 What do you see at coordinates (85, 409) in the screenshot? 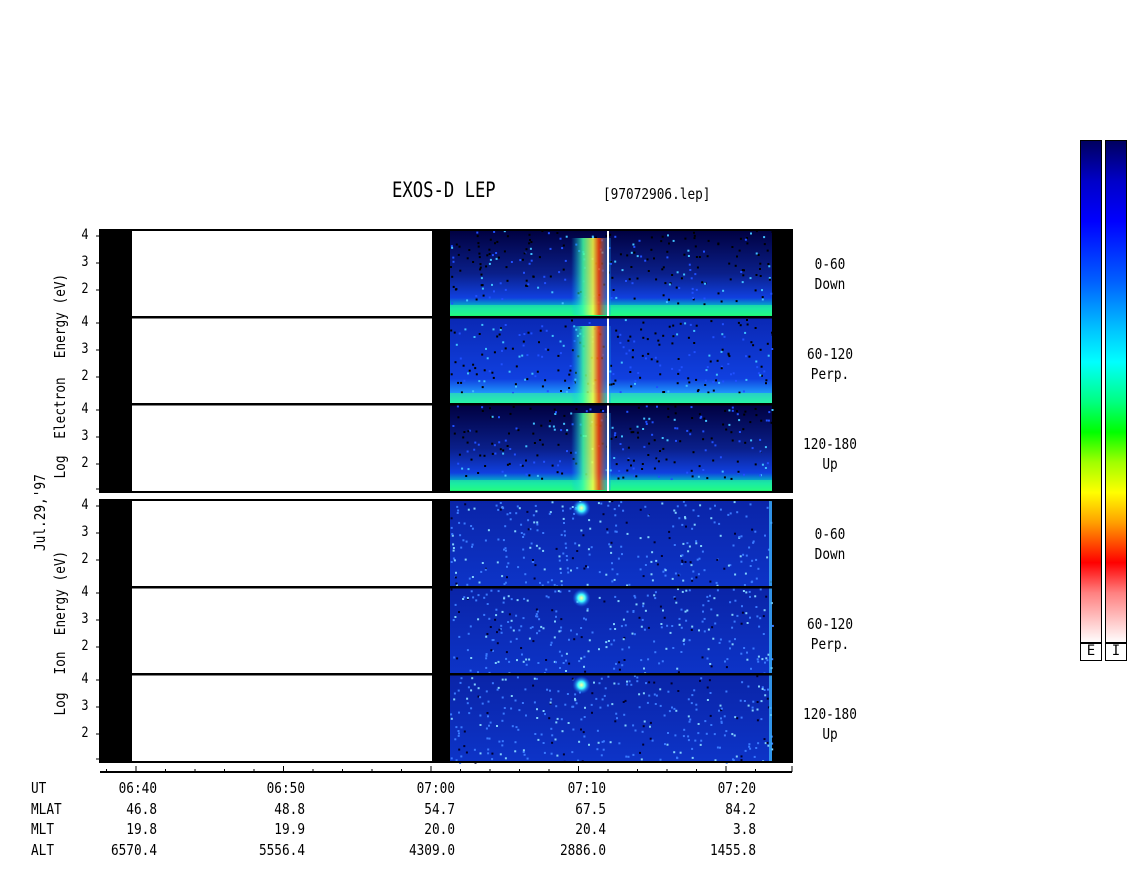
I see `y-tick-label: 4` at bounding box center [85, 409].